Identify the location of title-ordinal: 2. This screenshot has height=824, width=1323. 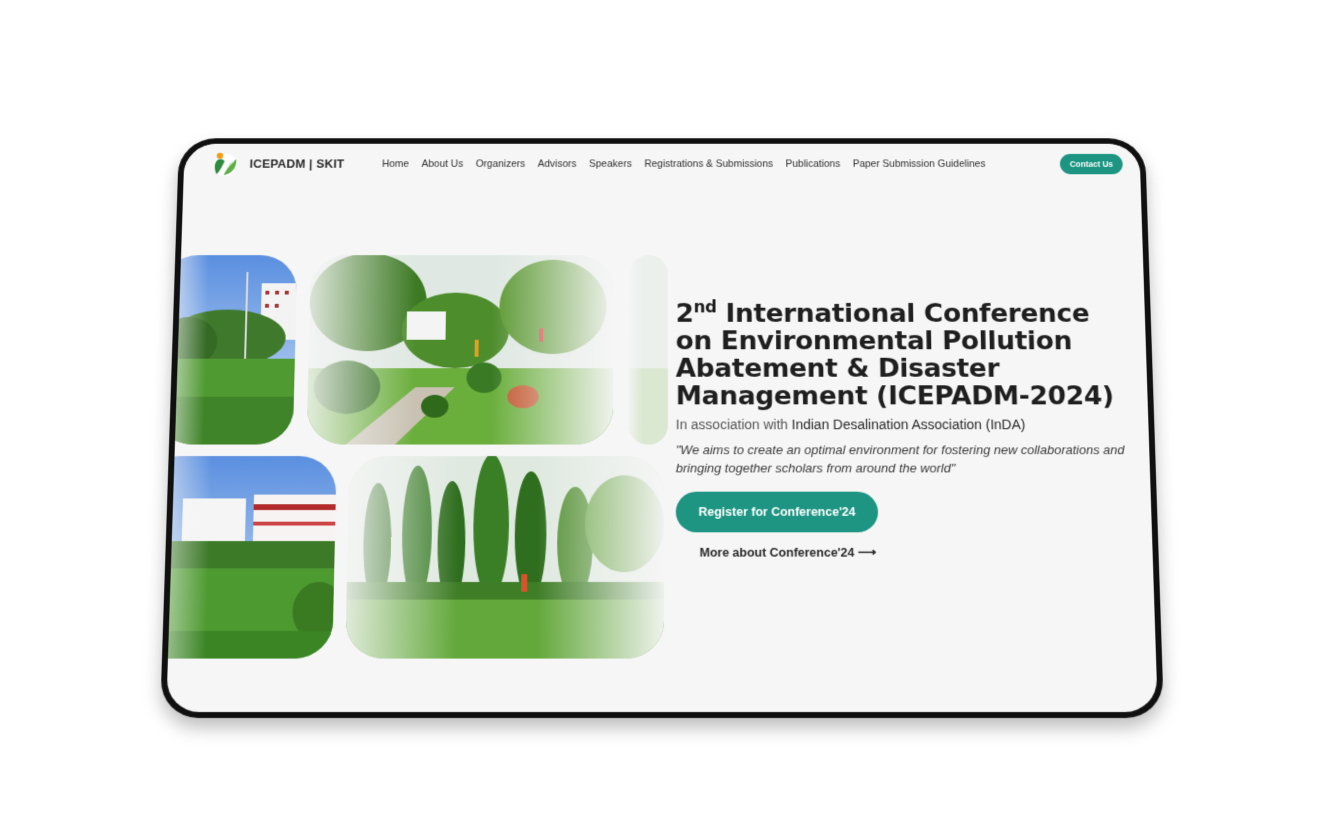
(684, 314).